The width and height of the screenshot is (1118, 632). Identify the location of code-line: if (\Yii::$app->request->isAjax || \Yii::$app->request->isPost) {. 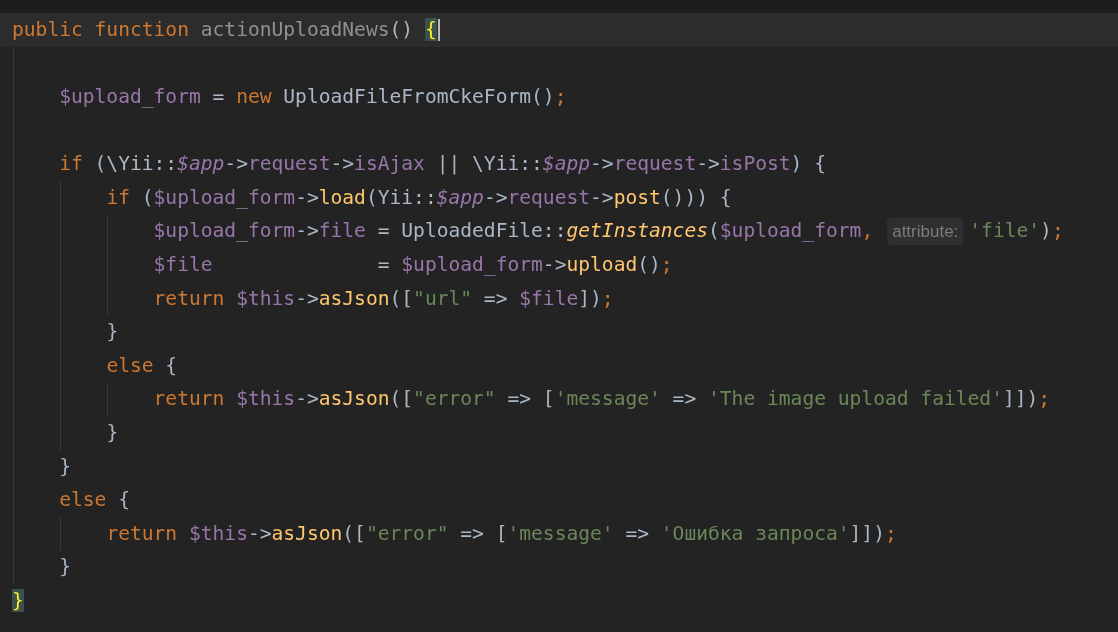
(442, 164).